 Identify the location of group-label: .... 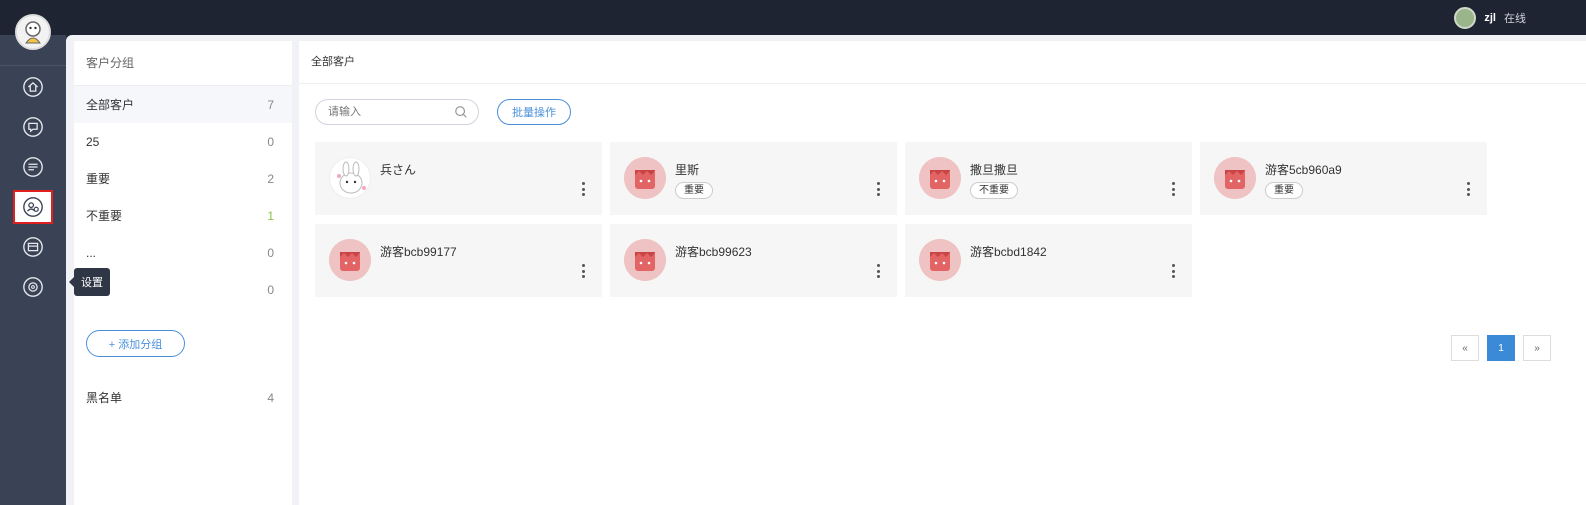
(91, 252).